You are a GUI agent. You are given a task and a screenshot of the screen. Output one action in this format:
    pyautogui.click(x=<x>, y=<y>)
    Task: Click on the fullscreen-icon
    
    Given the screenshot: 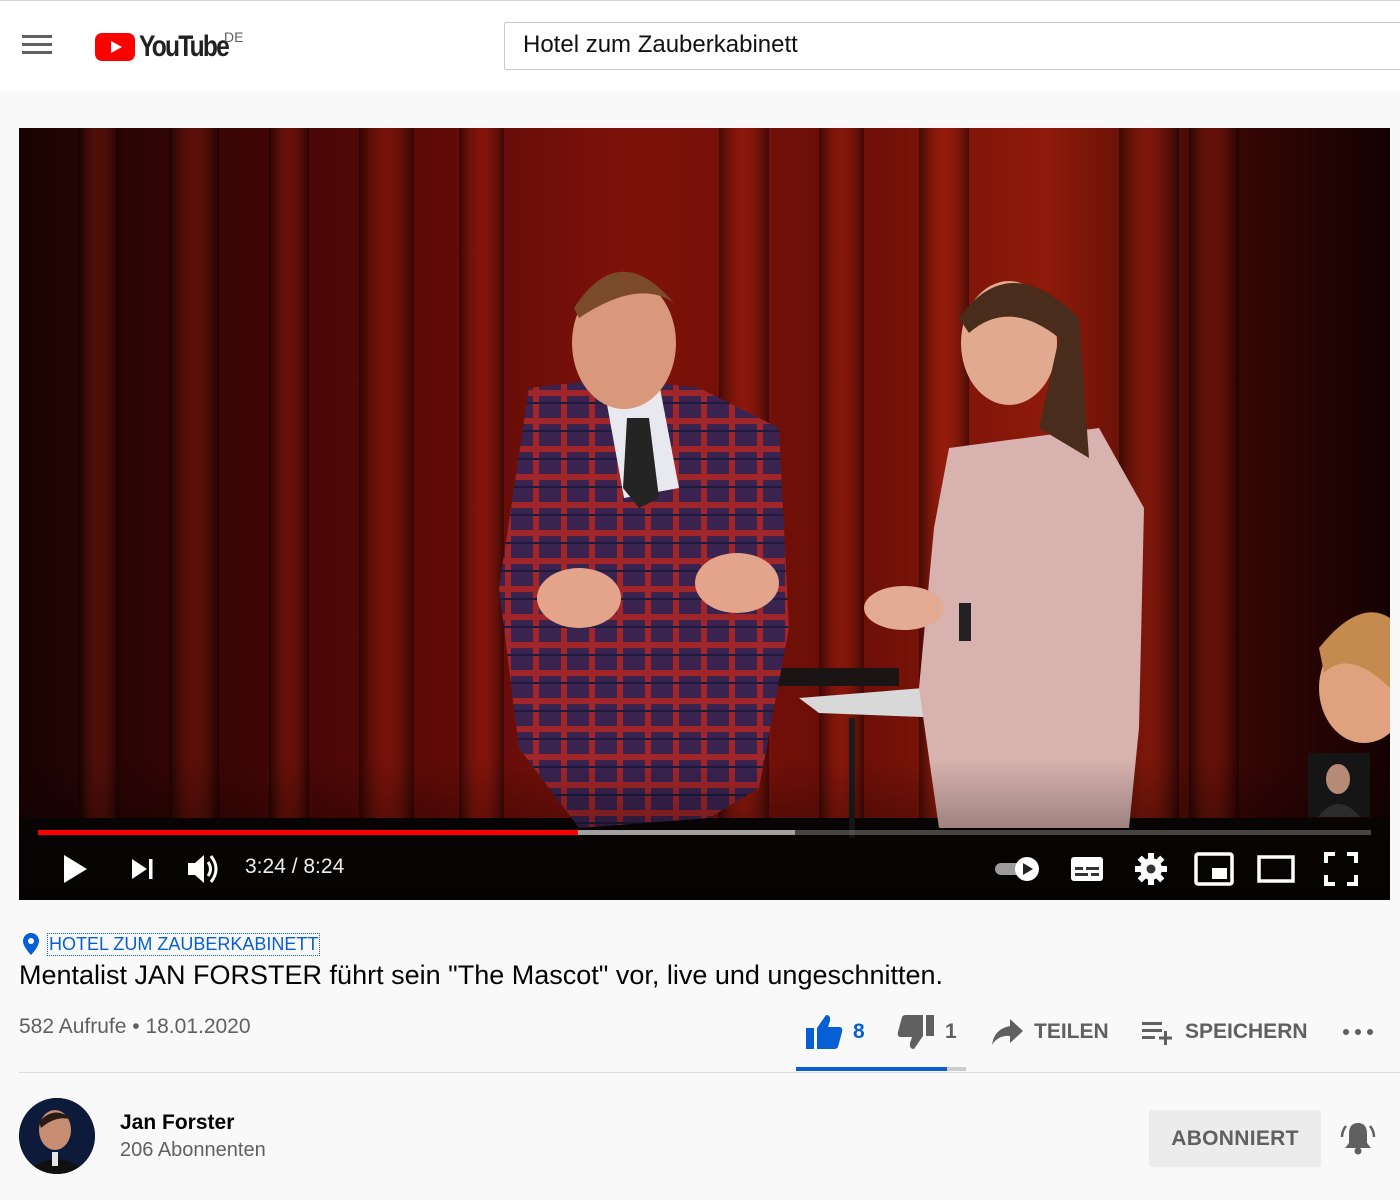 What is the action you would take?
    pyautogui.click(x=1341, y=869)
    